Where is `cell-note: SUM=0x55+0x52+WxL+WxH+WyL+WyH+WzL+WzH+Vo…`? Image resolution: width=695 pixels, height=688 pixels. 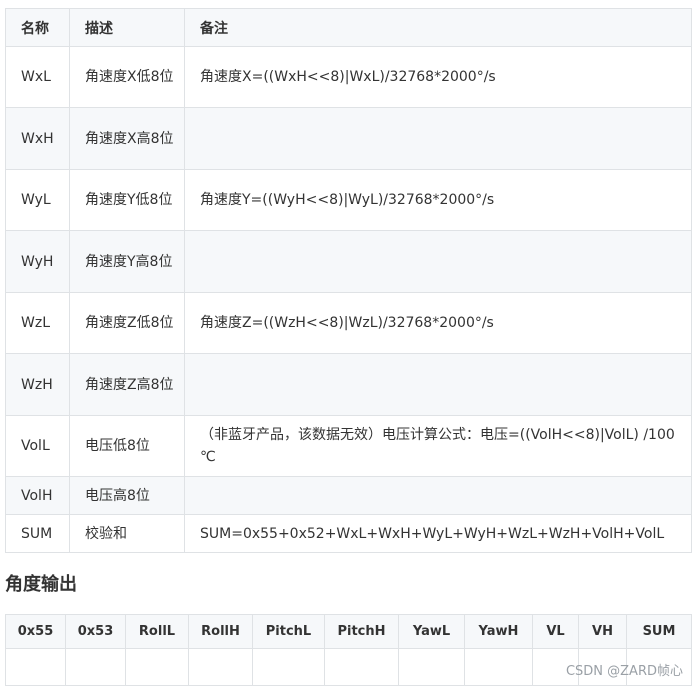 cell-note: SUM=0x55+0x52+WxL+WxH+WyL+WyH+WzL+WzH+Vo… is located at coordinates (438, 533).